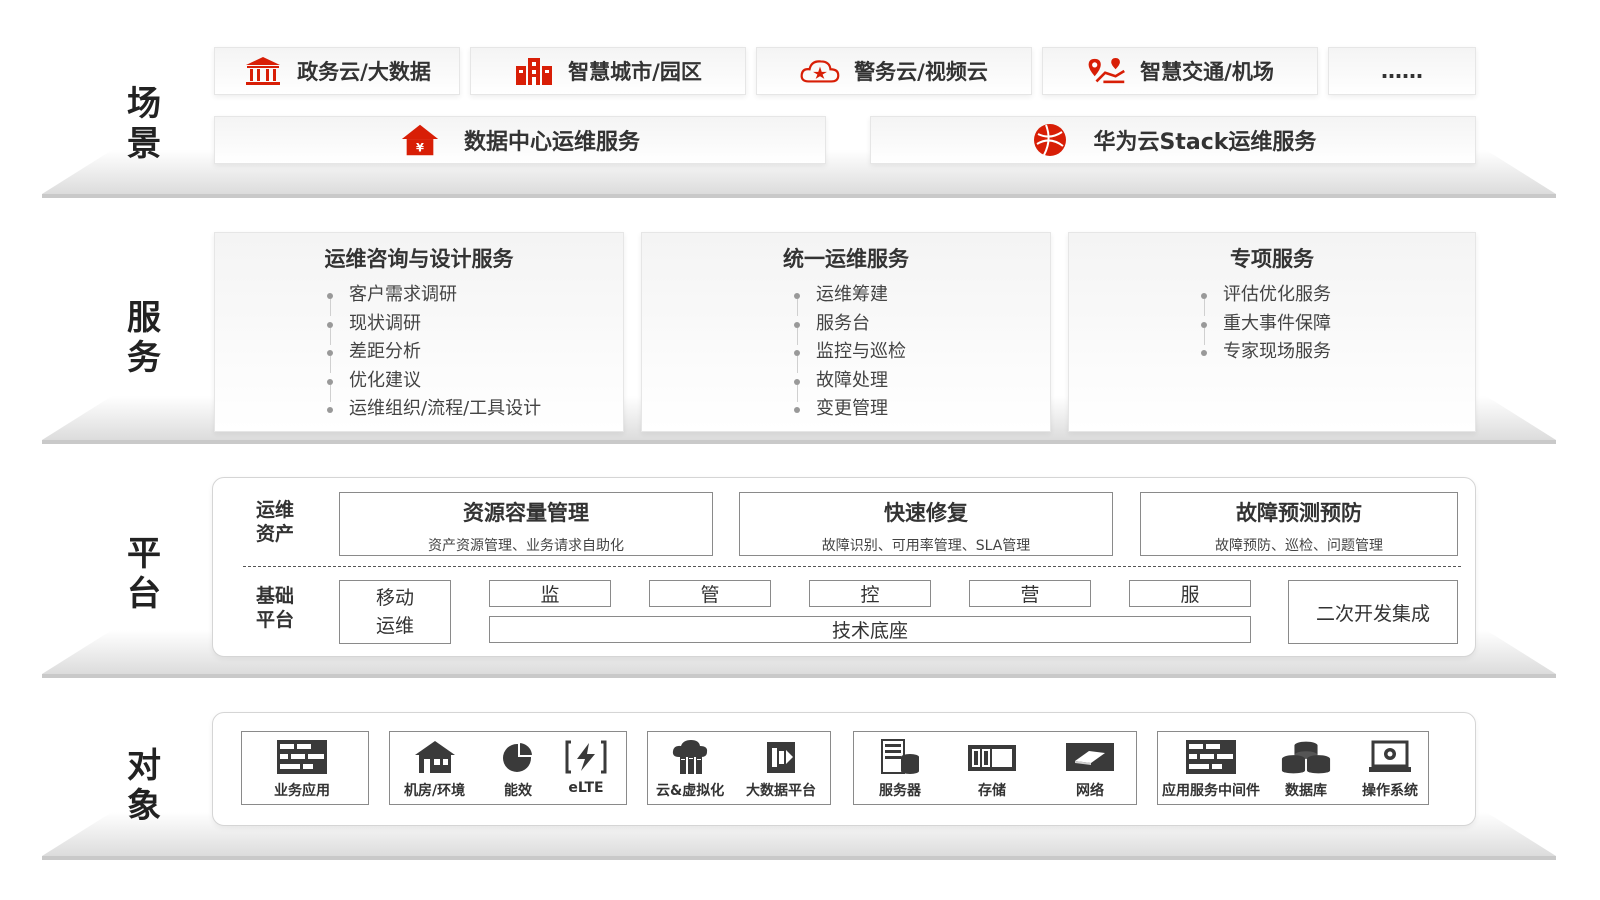 The image size is (1600, 900). What do you see at coordinates (820, 71) in the screenshot?
I see `police-cloud-icon` at bounding box center [820, 71].